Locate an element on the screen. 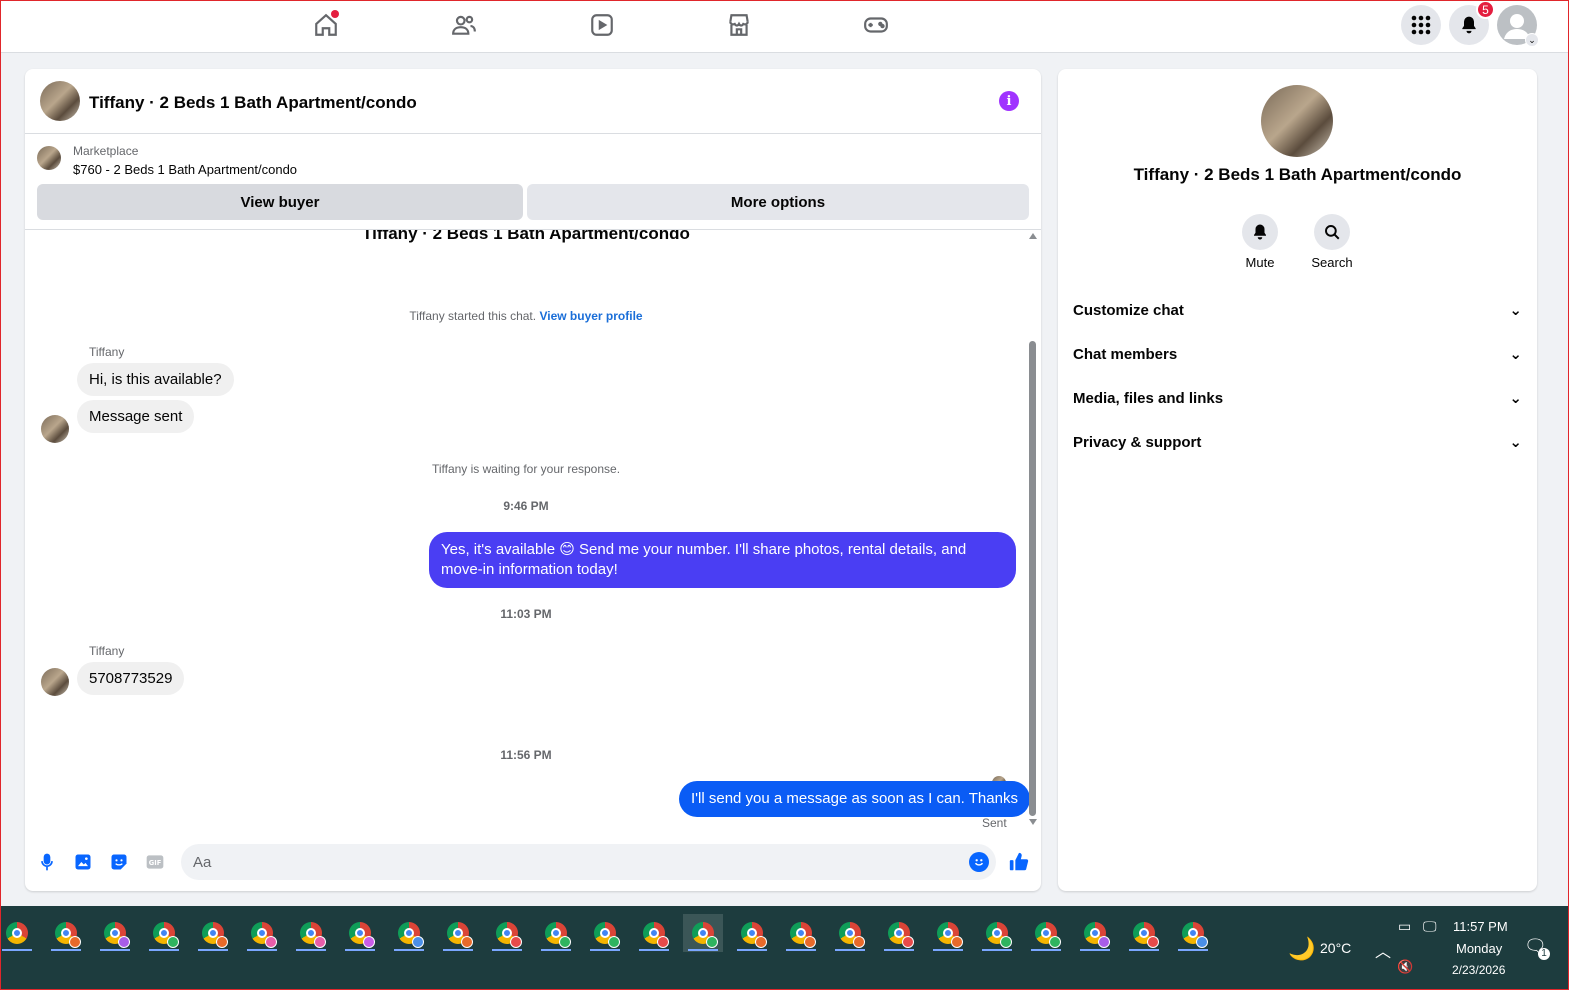 The width and height of the screenshot is (1569, 990). meet-now-icon: ▭ is located at coordinates (1404, 926).